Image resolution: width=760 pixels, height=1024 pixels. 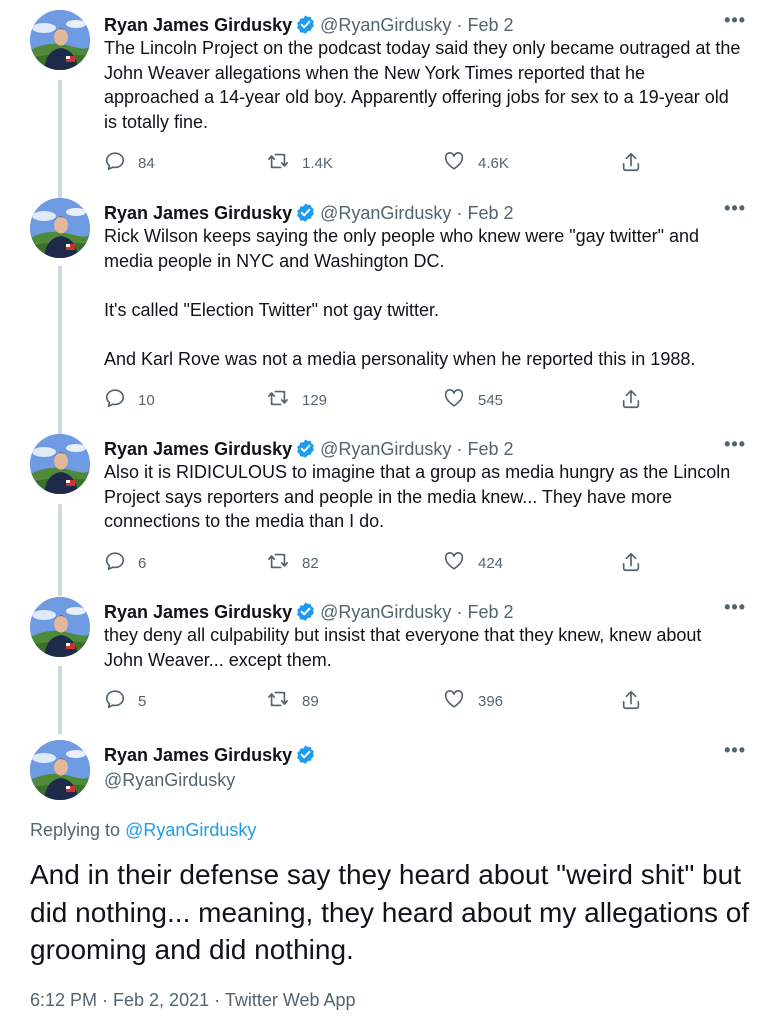 I want to click on reply-button: 84, so click(x=129, y=163).